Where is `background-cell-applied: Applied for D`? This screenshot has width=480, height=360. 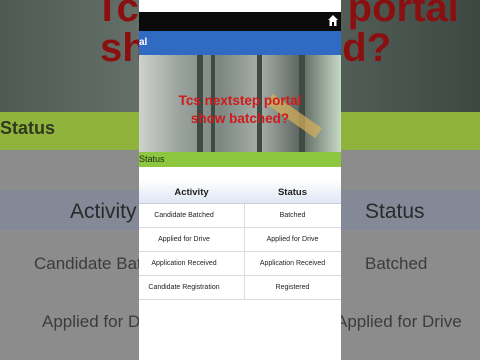
background-cell-applied: Applied for D is located at coordinates (91, 321).